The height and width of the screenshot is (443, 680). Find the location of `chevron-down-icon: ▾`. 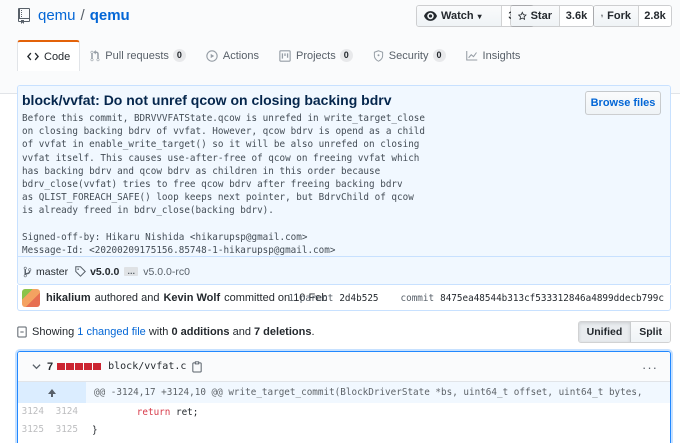

chevron-down-icon: ▾ is located at coordinates (479, 16).